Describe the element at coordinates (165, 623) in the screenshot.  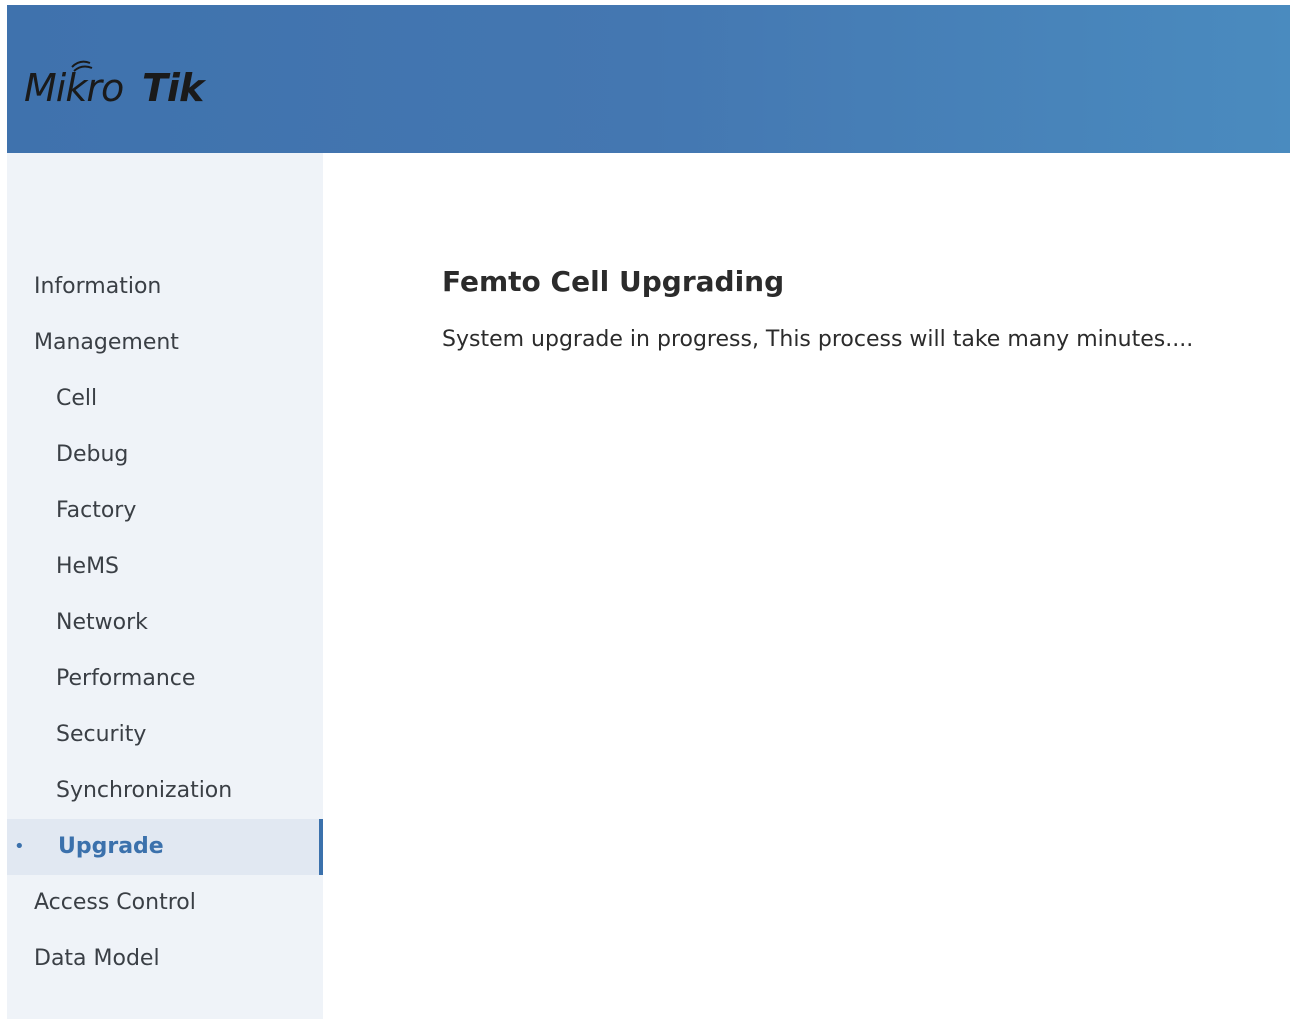
I see `sidebar-item-network: Network` at that location.